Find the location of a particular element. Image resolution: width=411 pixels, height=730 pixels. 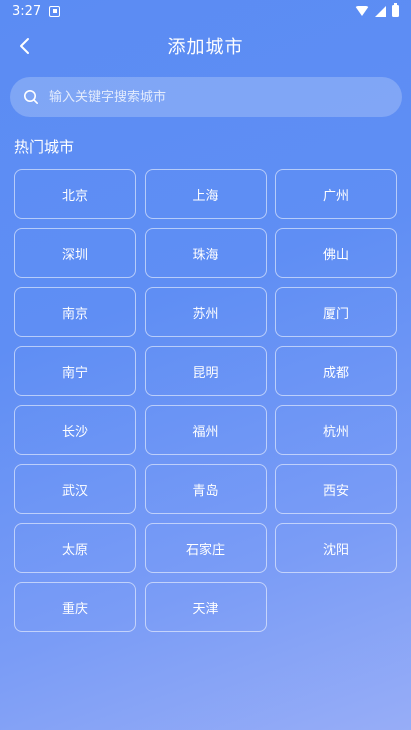

city-button: 珠海 is located at coordinates (205, 253).